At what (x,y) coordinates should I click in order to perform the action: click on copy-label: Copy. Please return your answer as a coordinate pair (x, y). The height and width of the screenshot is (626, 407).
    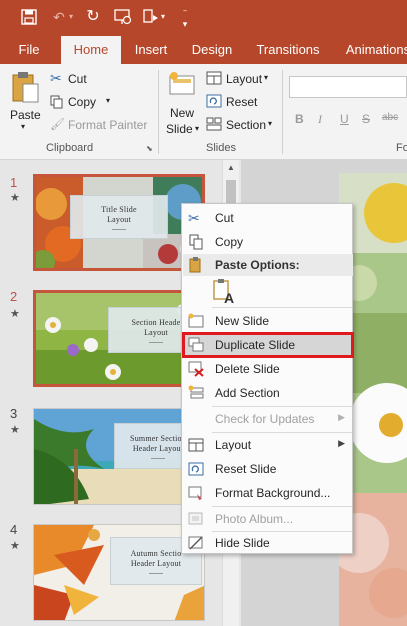
    Looking at the image, I should click on (82, 102).